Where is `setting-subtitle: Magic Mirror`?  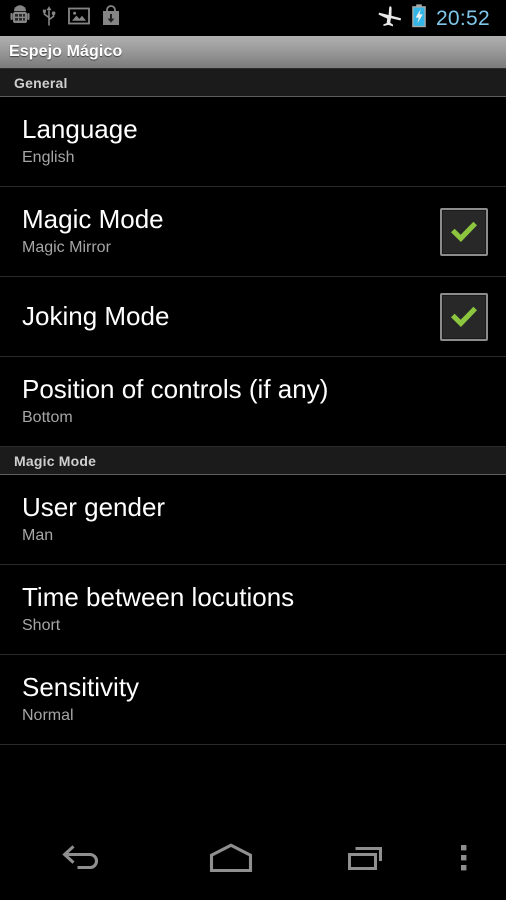
setting-subtitle: Magic Mirror is located at coordinates (66, 248).